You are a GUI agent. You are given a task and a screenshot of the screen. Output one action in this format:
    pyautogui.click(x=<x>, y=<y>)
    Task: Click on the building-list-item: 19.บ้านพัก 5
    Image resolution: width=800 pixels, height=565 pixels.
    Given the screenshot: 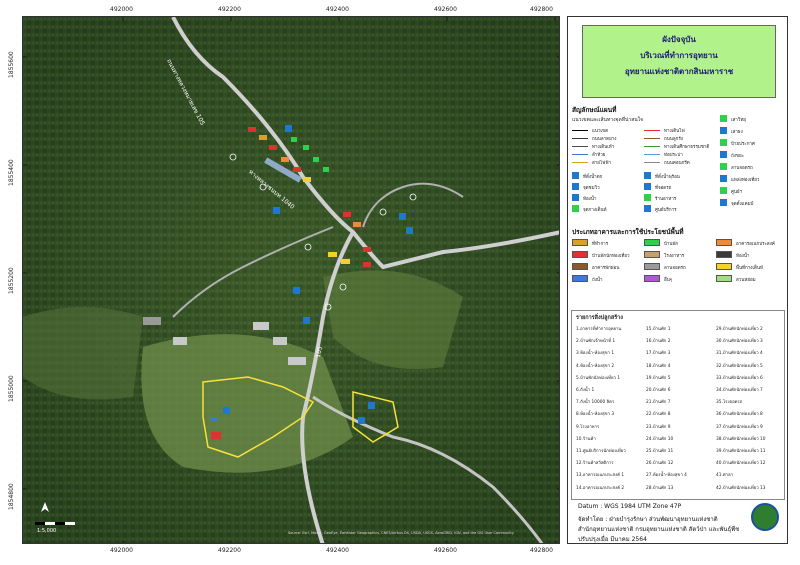 What is the action you would take?
    pyautogui.click(x=658, y=378)
    